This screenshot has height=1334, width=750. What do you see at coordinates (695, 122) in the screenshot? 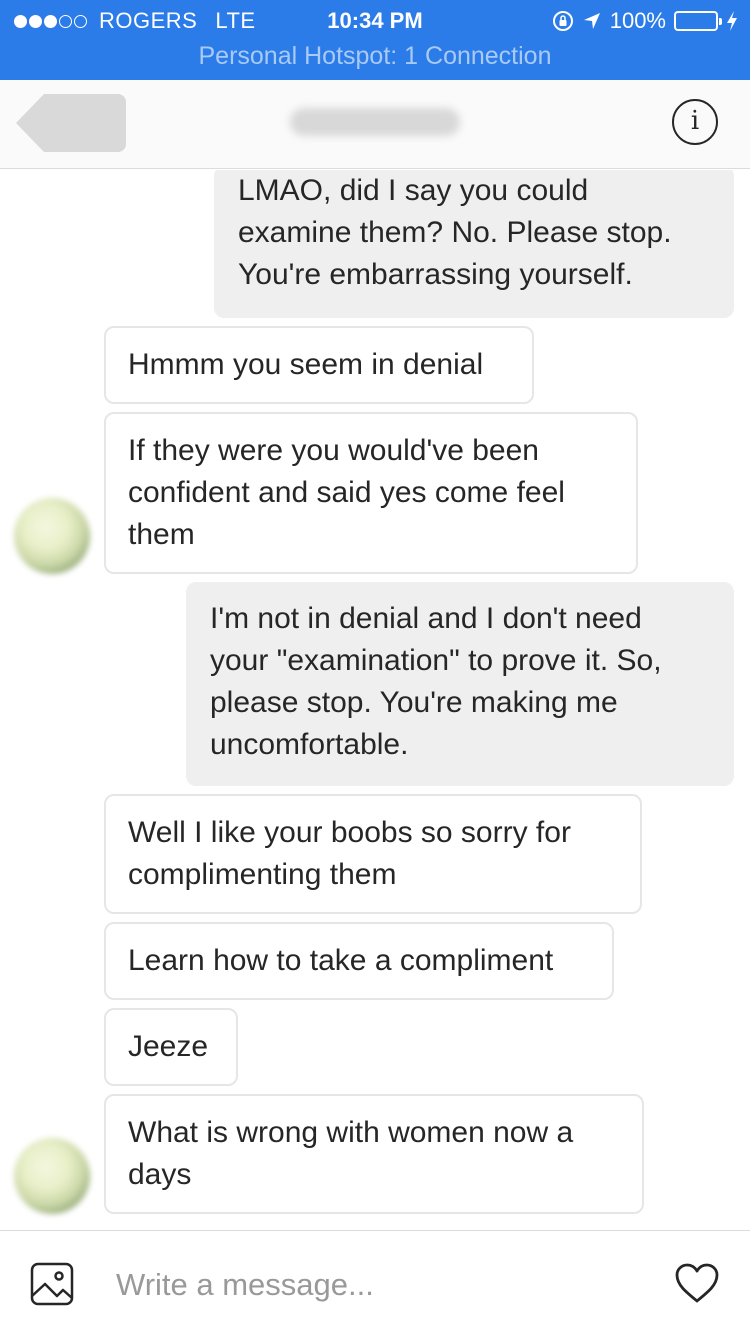
I see `info-icon: i` at bounding box center [695, 122].